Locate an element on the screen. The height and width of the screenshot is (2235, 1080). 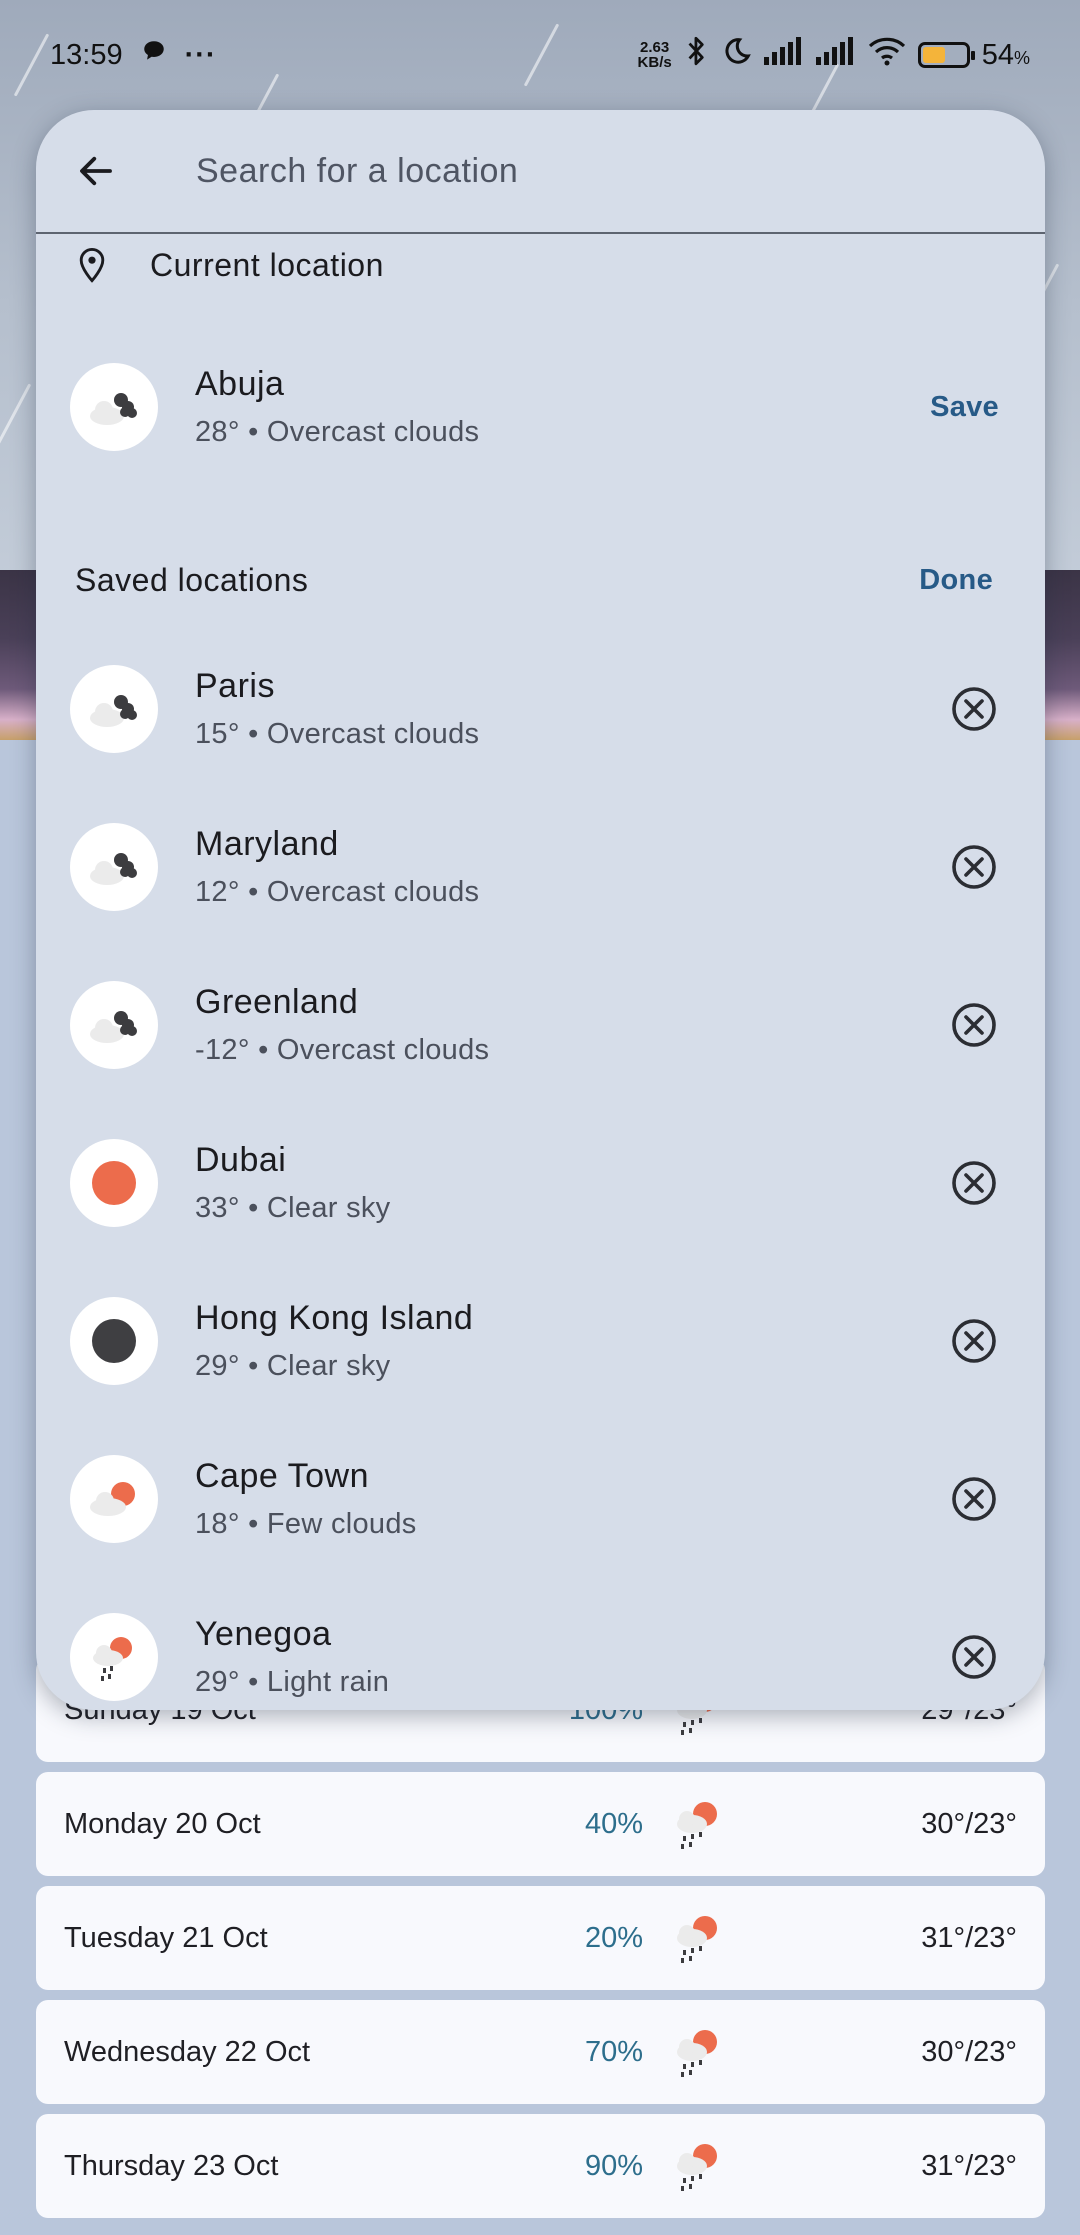
location-weather: 28° • Overcast clouds is located at coordinates (337, 432).